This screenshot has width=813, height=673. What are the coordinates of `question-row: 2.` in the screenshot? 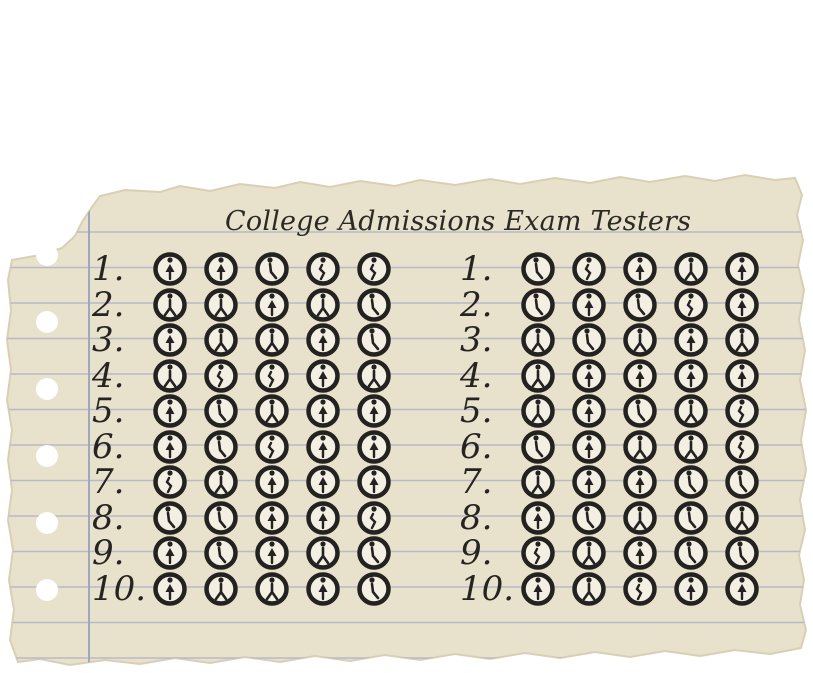 It's located at (242, 305).